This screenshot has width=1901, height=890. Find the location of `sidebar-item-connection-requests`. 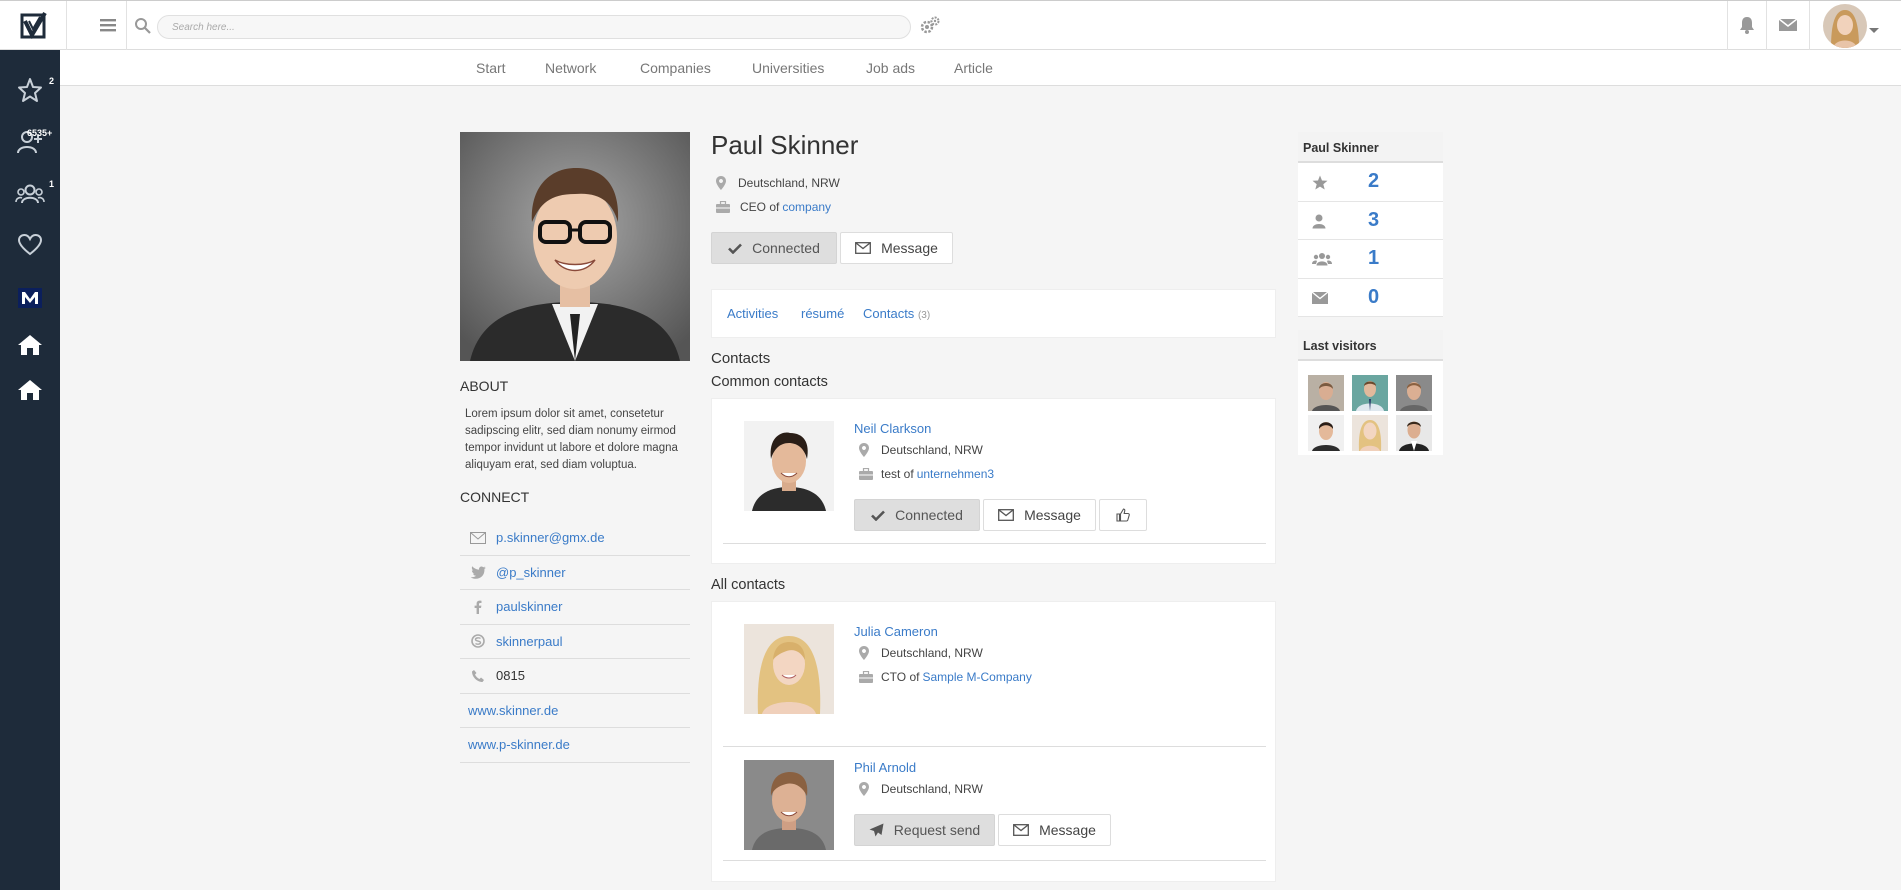

sidebar-item-connection-requests is located at coordinates (30, 142).